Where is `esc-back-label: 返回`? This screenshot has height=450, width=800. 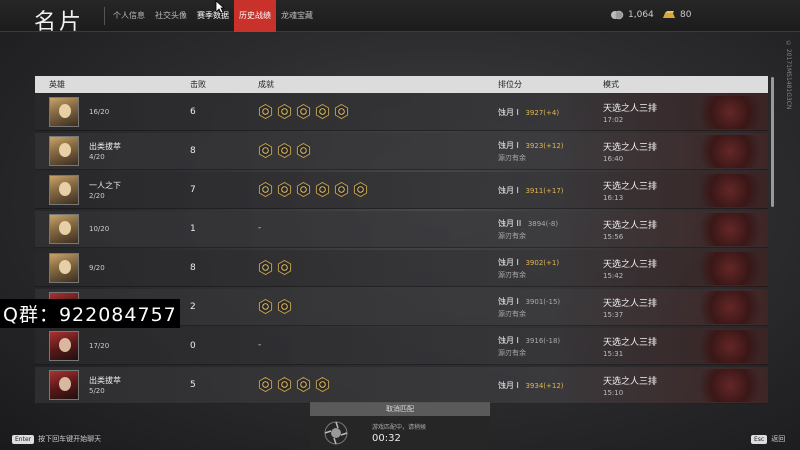
esc-back-label: 返回 is located at coordinates (778, 439).